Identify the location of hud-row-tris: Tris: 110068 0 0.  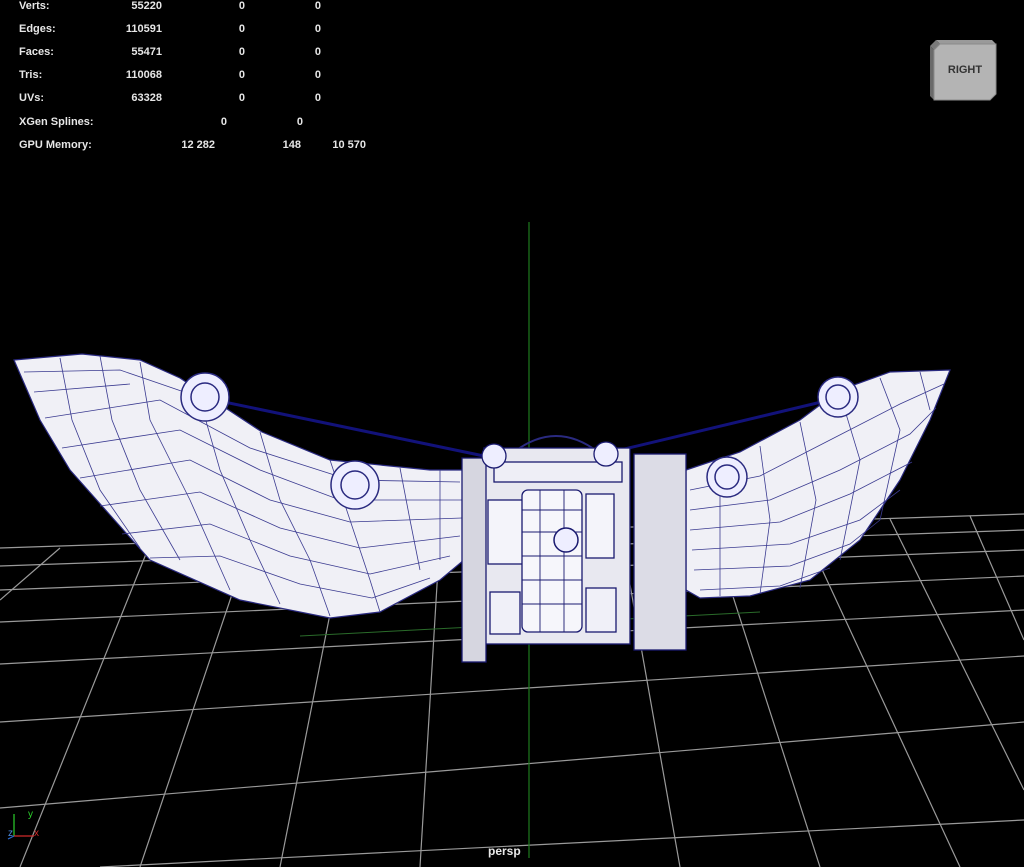
(209, 76).